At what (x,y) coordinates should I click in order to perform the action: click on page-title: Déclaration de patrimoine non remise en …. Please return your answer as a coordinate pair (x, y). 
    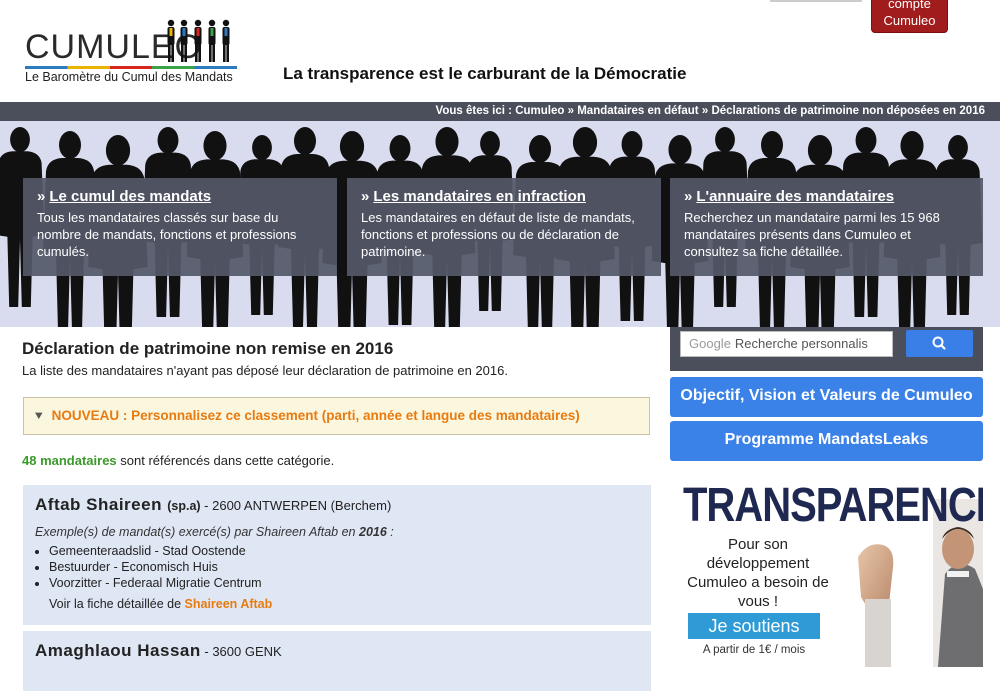
    Looking at the image, I should click on (208, 348).